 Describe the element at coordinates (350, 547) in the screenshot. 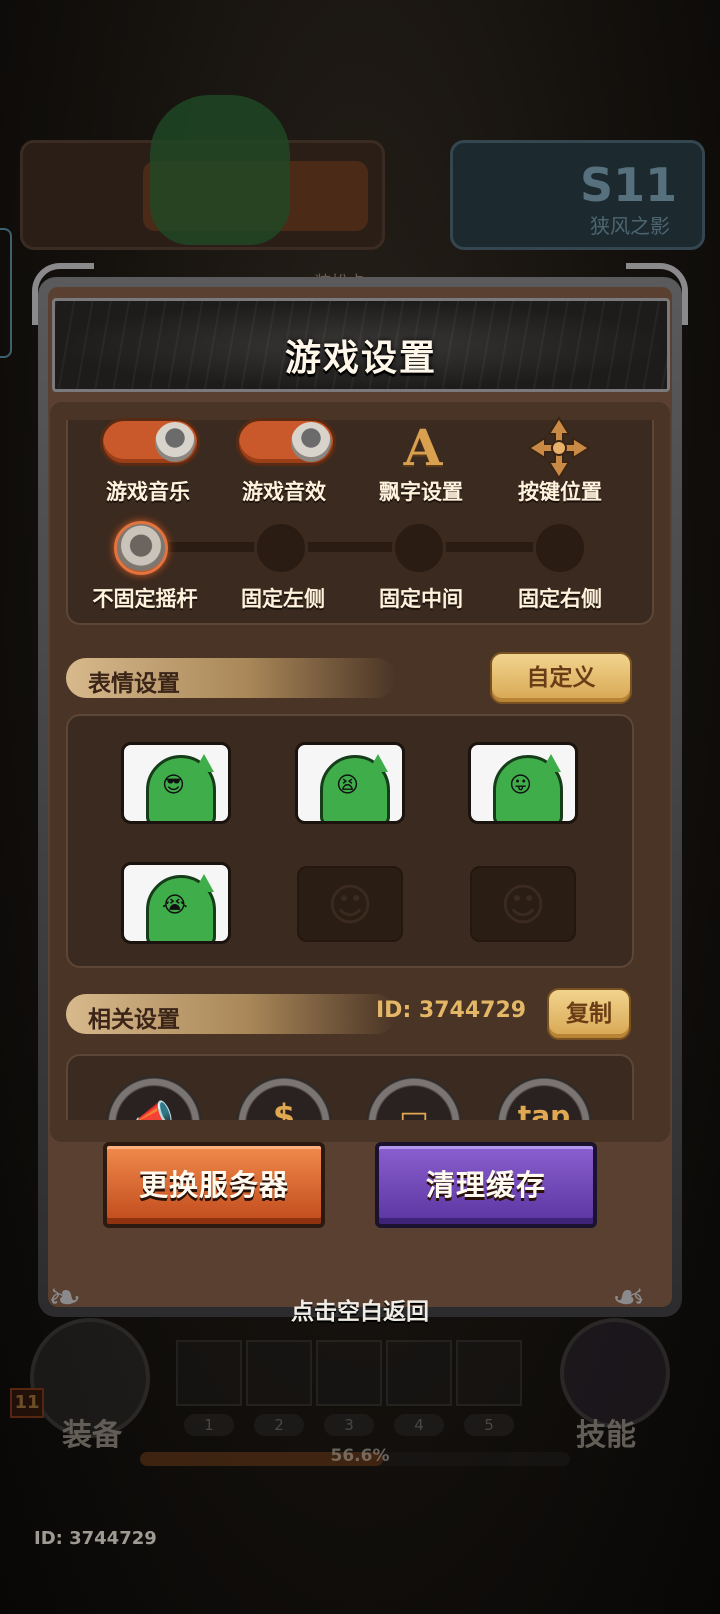

I see `joystick-track` at that location.